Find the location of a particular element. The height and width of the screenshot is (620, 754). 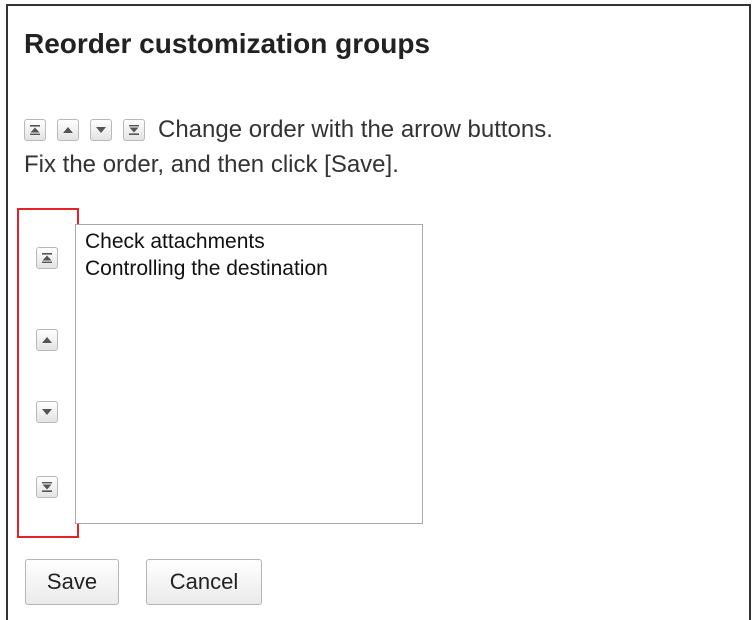

cancel-button: Cancel is located at coordinates (204, 582).